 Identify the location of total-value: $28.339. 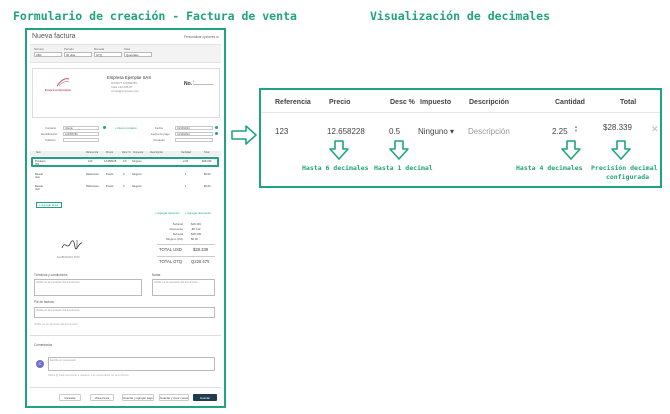
(196, 234).